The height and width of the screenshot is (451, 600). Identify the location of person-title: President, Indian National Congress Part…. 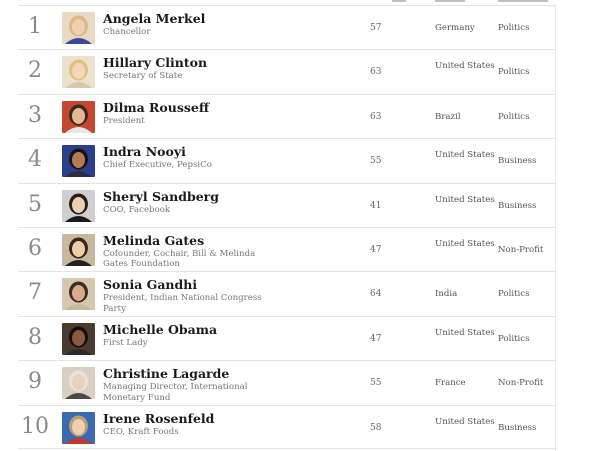
(182, 303).